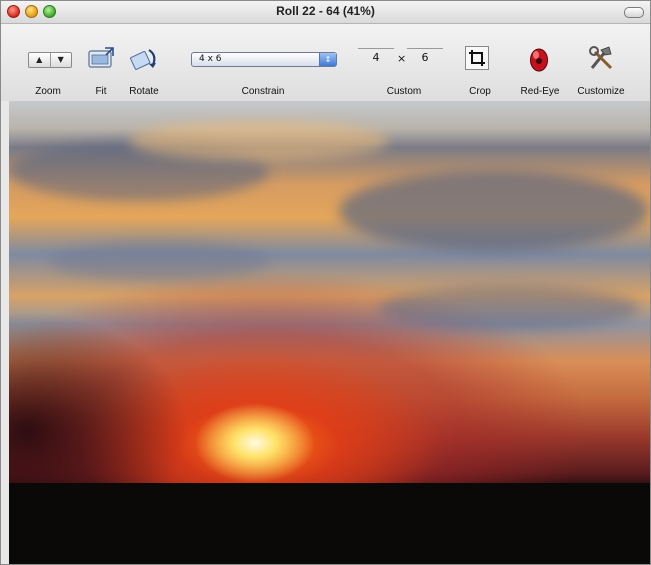  I want to click on constrain-select: 4 x 6 ⇕, so click(264, 59).